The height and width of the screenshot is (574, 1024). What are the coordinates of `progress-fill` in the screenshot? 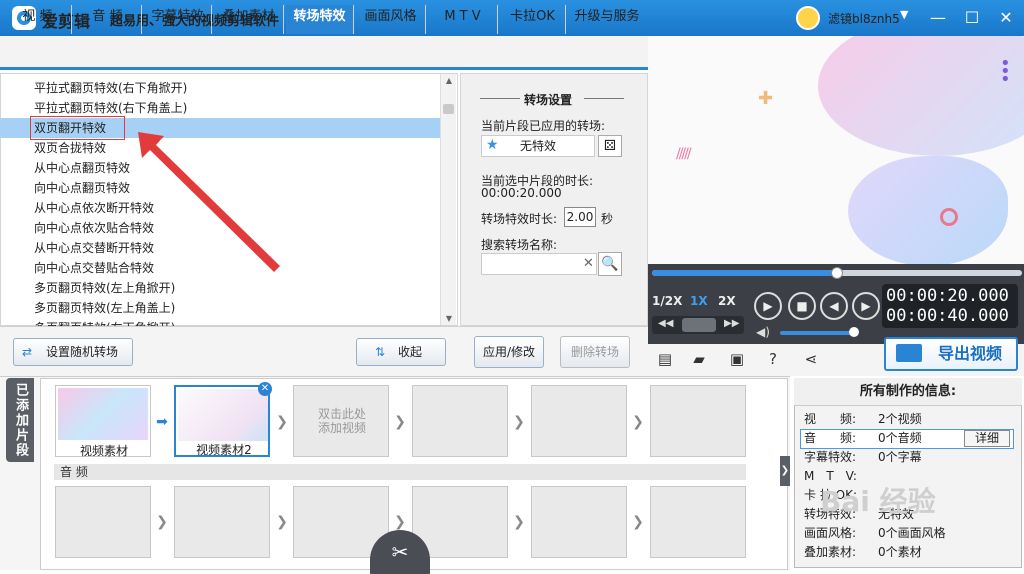 It's located at (744, 273).